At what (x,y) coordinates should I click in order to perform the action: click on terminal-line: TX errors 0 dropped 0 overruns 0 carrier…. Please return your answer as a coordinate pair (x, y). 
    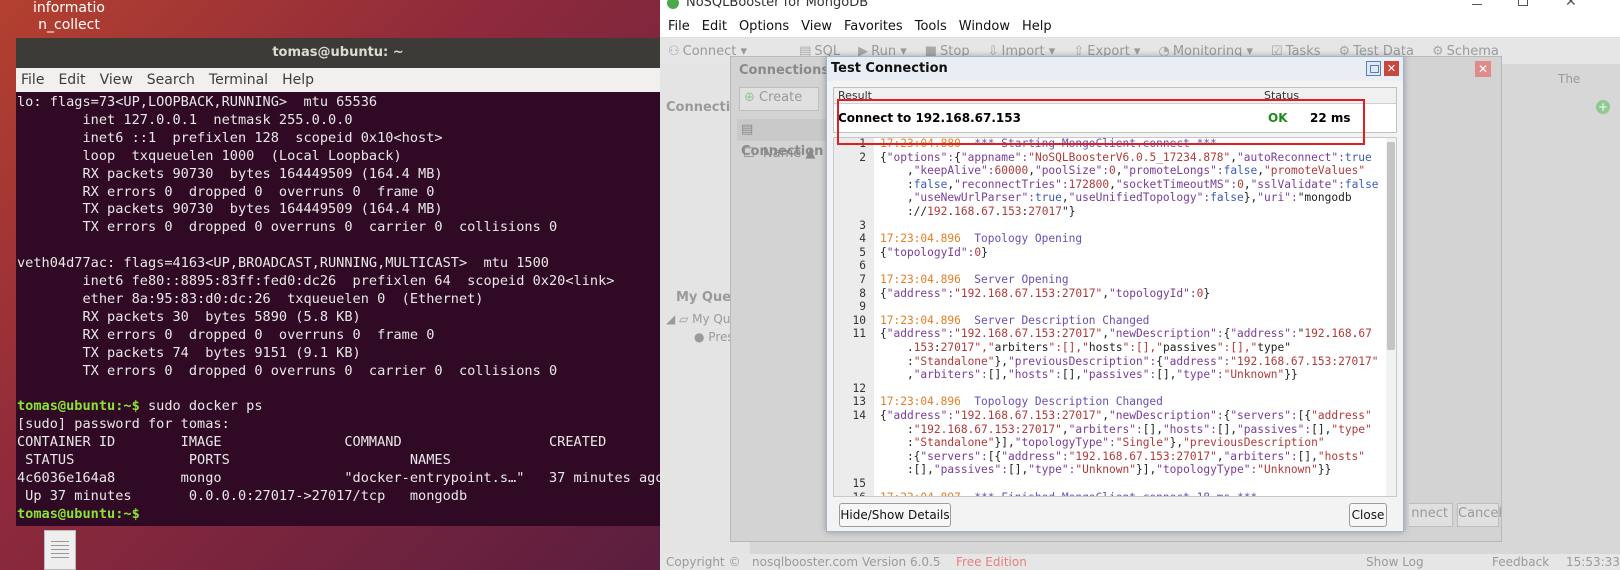
    Looking at the image, I should click on (287, 227).